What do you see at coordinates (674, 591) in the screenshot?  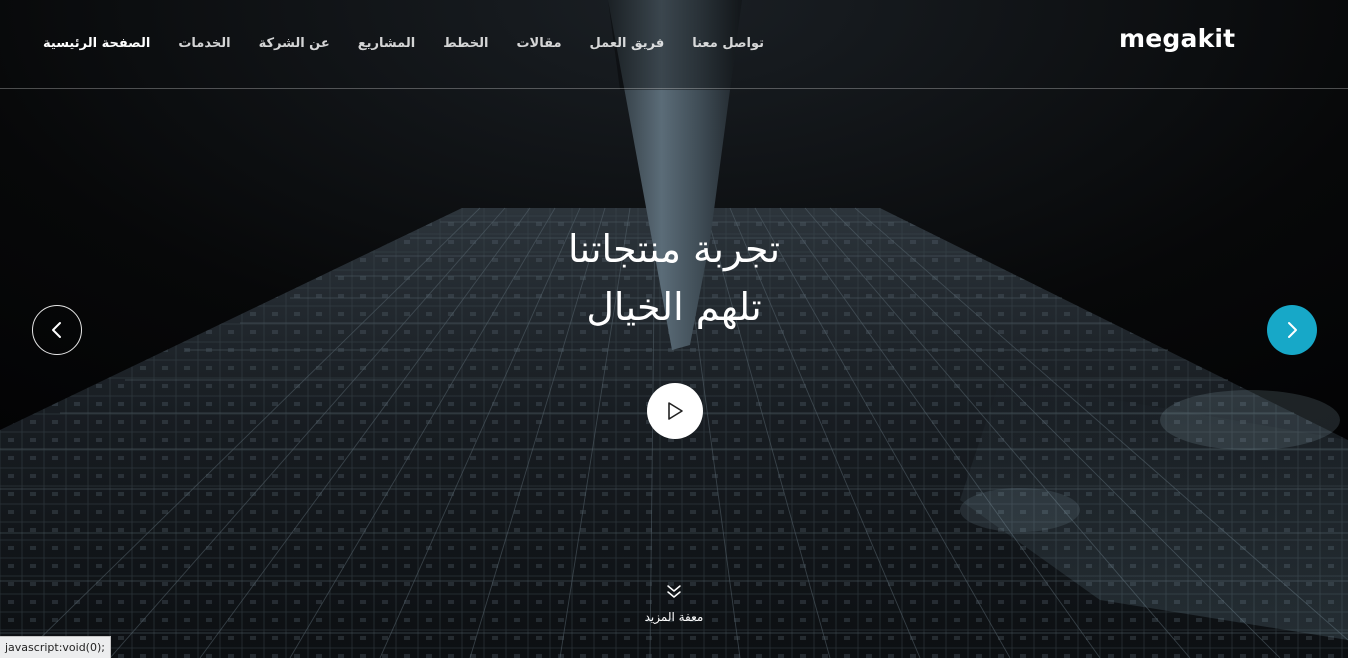 I see `double-chevron-down-icon` at bounding box center [674, 591].